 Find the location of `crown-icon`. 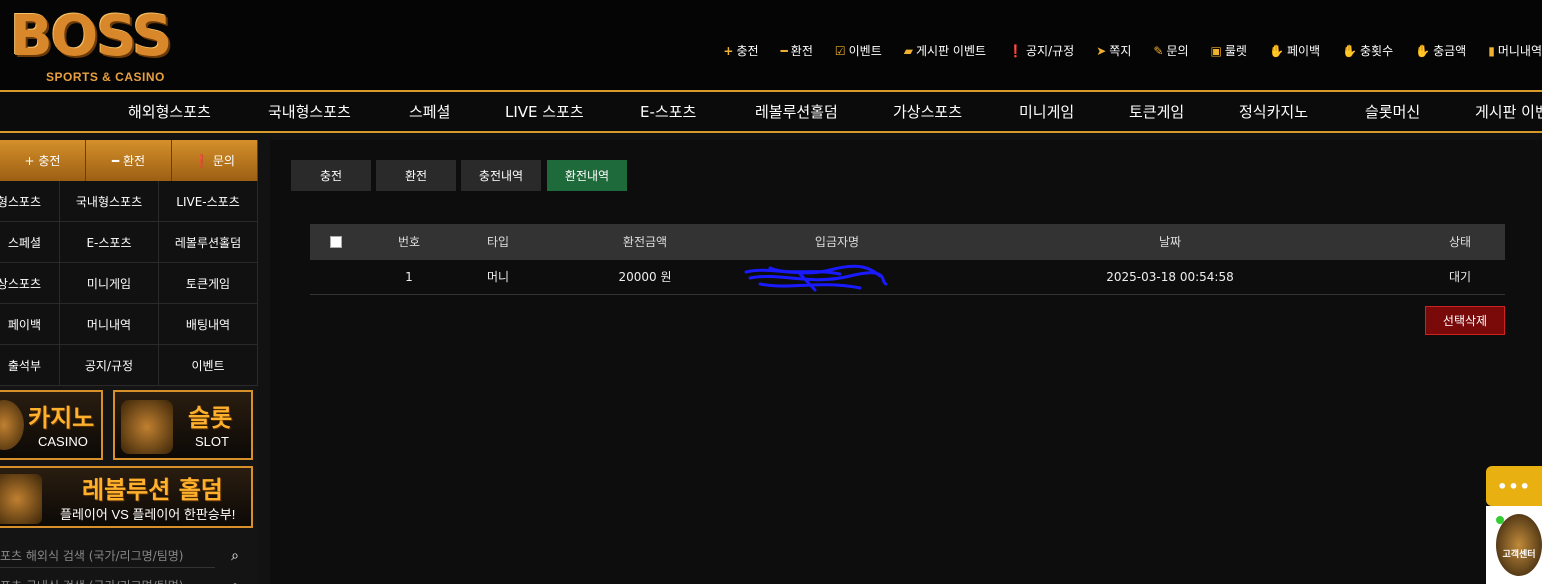

crown-icon is located at coordinates (21, 499).